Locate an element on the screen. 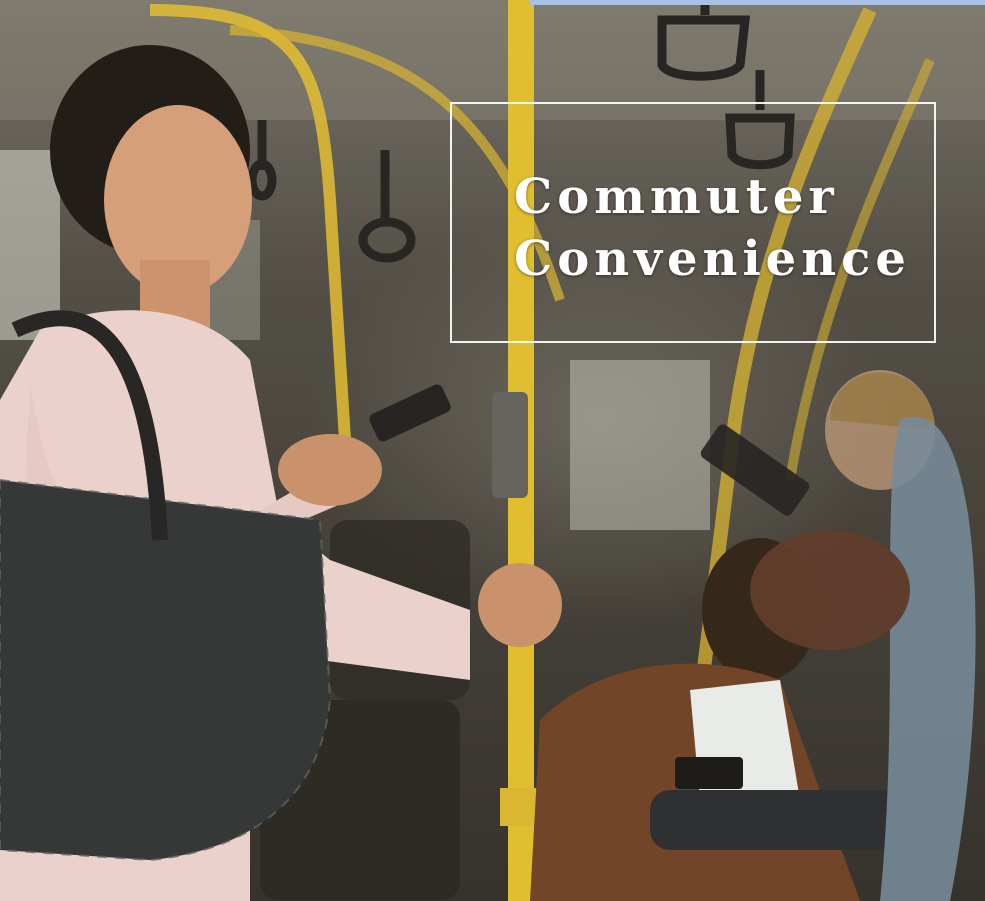  top-accent-strip is located at coordinates (757, 2).